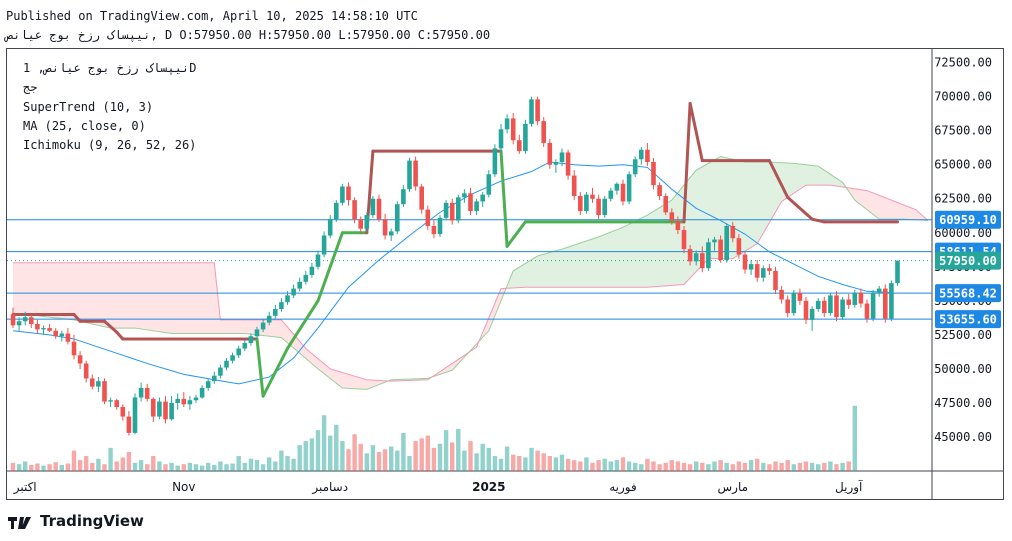  What do you see at coordinates (968, 219) in the screenshot?
I see `price-label-60959.10: 60959.10` at bounding box center [968, 219].